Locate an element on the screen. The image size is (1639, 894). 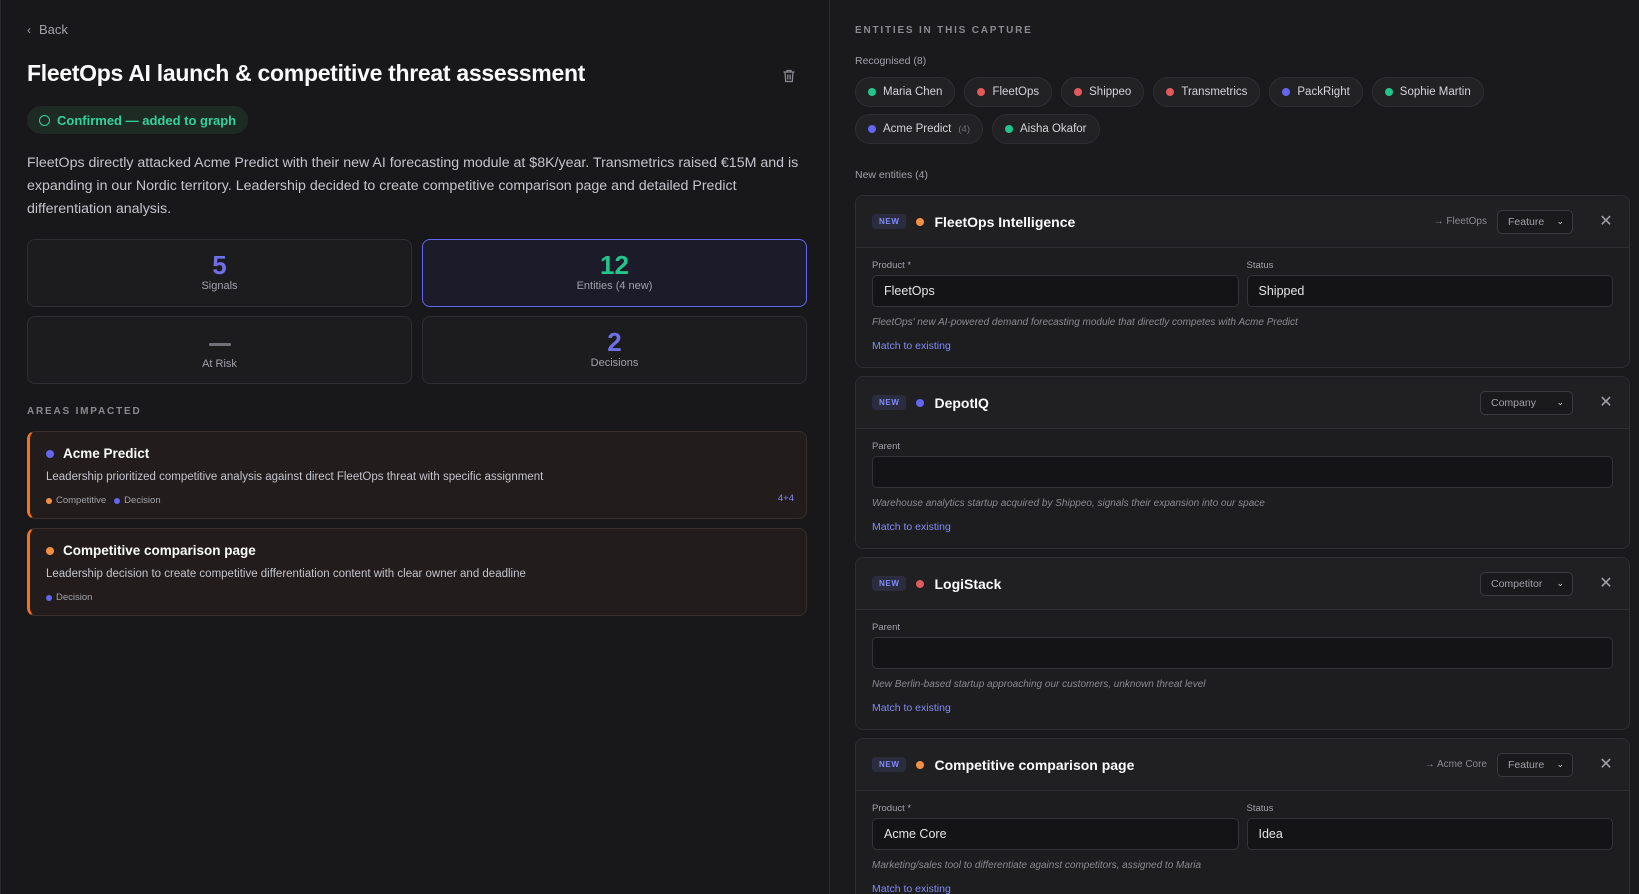
stat-value: 5 is located at coordinates (219, 265).